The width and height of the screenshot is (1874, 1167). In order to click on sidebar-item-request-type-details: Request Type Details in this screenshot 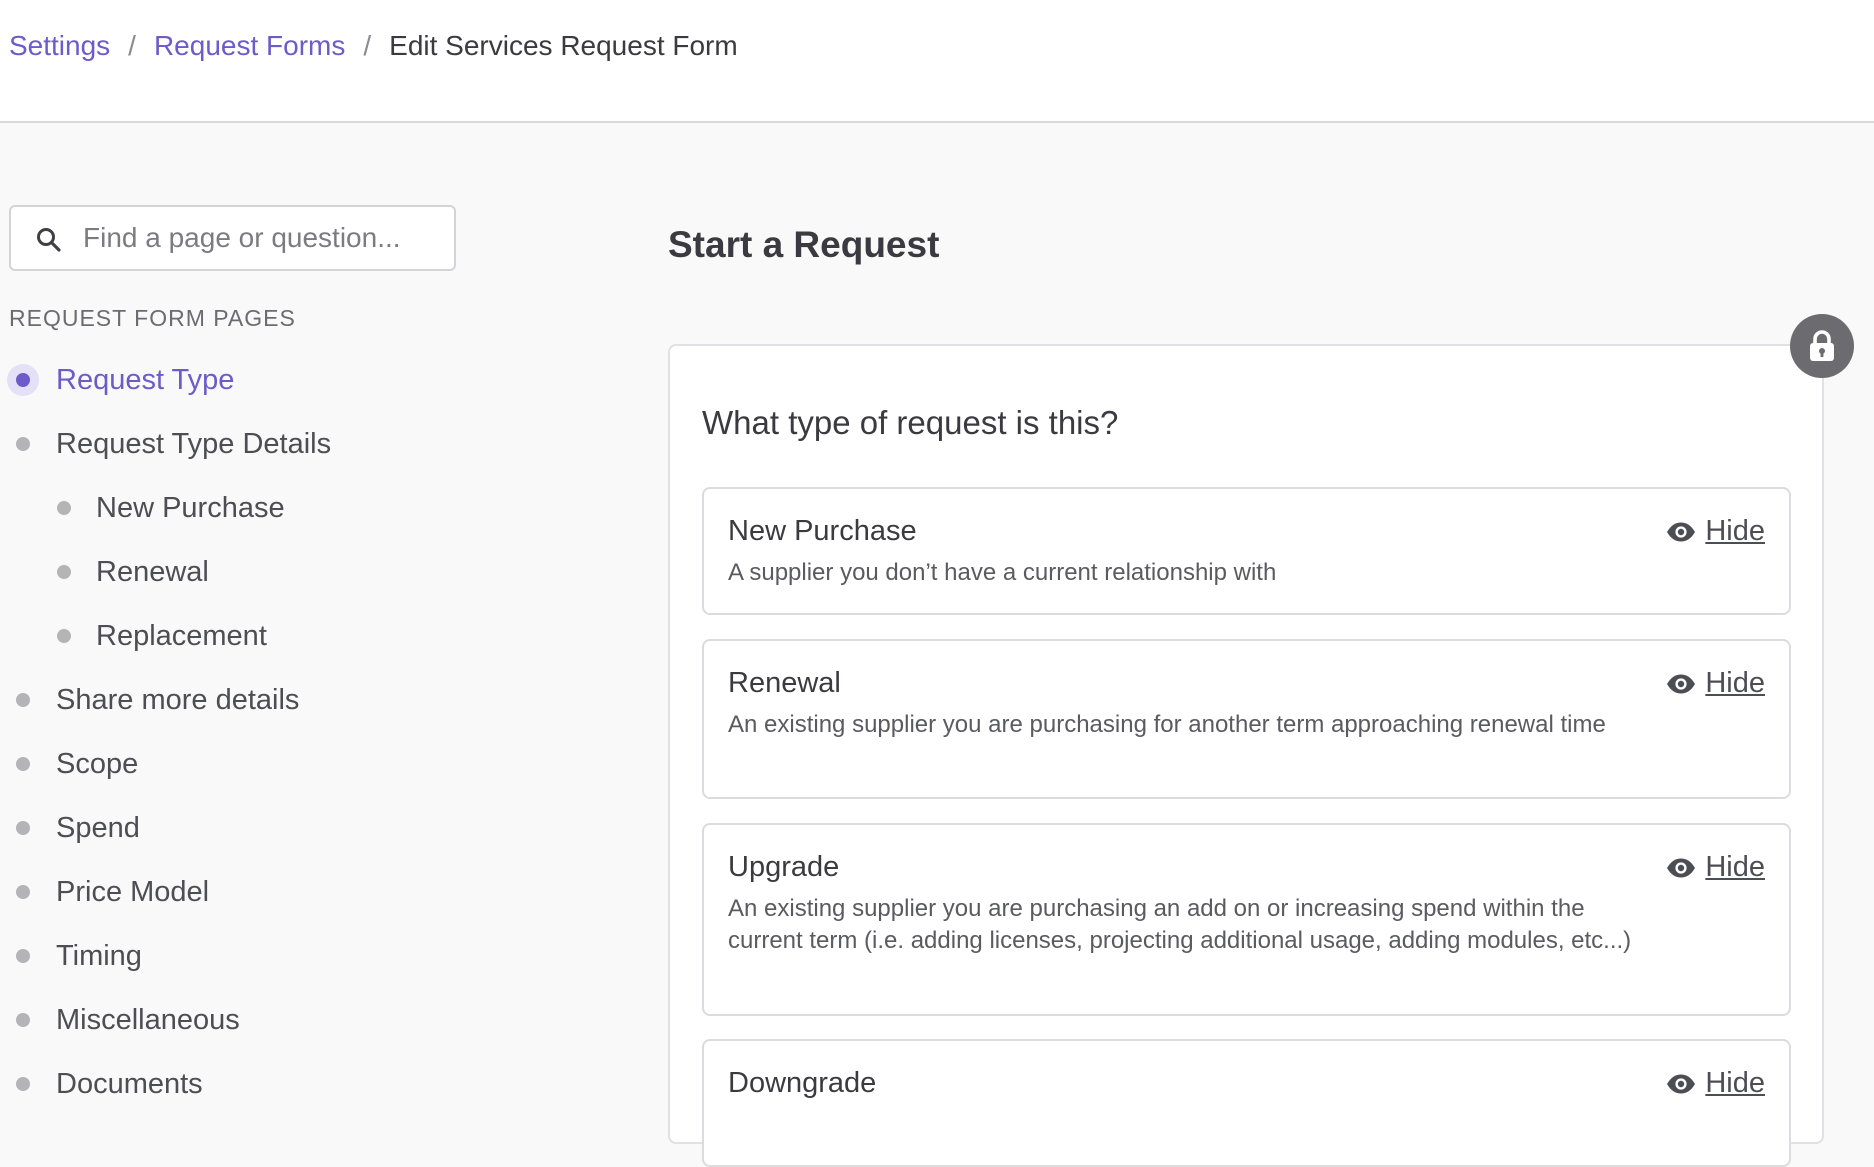, I will do `click(216, 444)`.